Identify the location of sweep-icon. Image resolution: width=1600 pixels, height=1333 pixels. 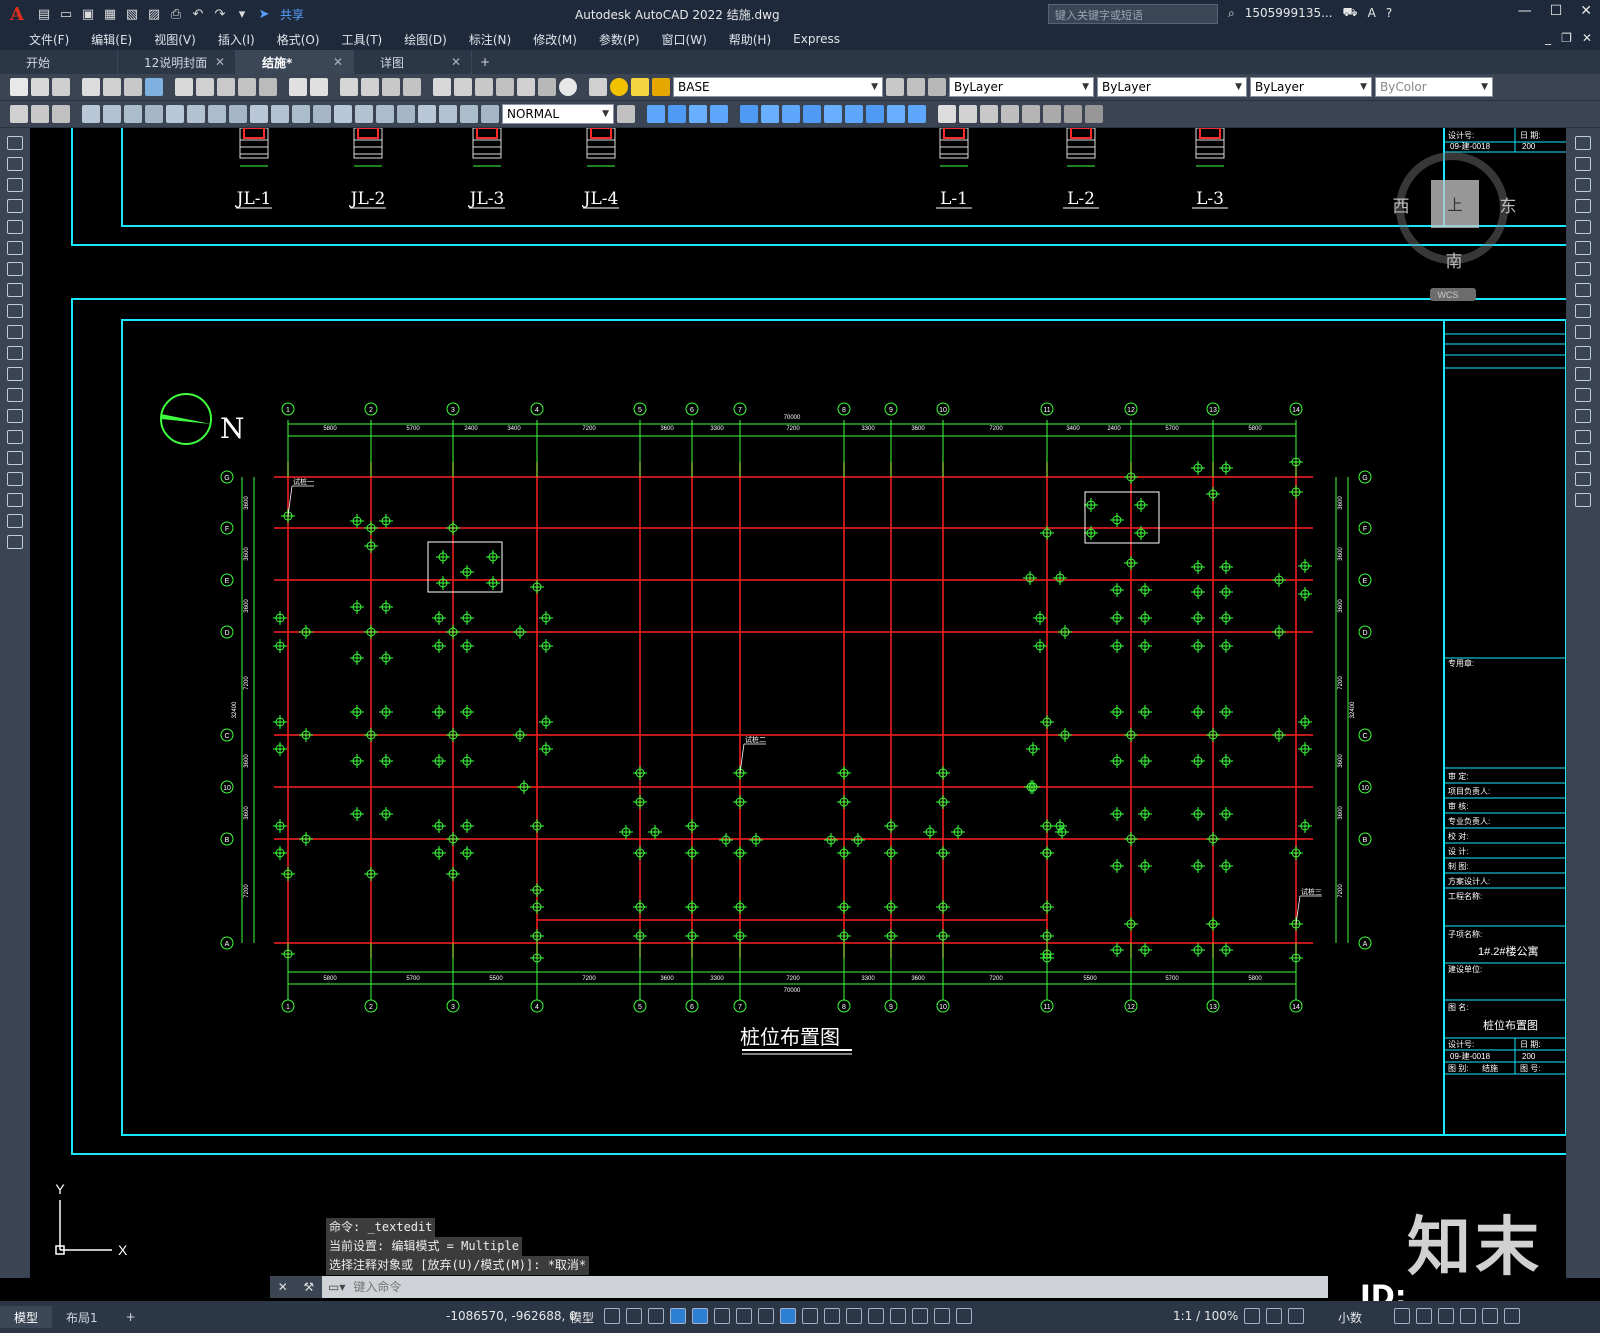
(791, 114).